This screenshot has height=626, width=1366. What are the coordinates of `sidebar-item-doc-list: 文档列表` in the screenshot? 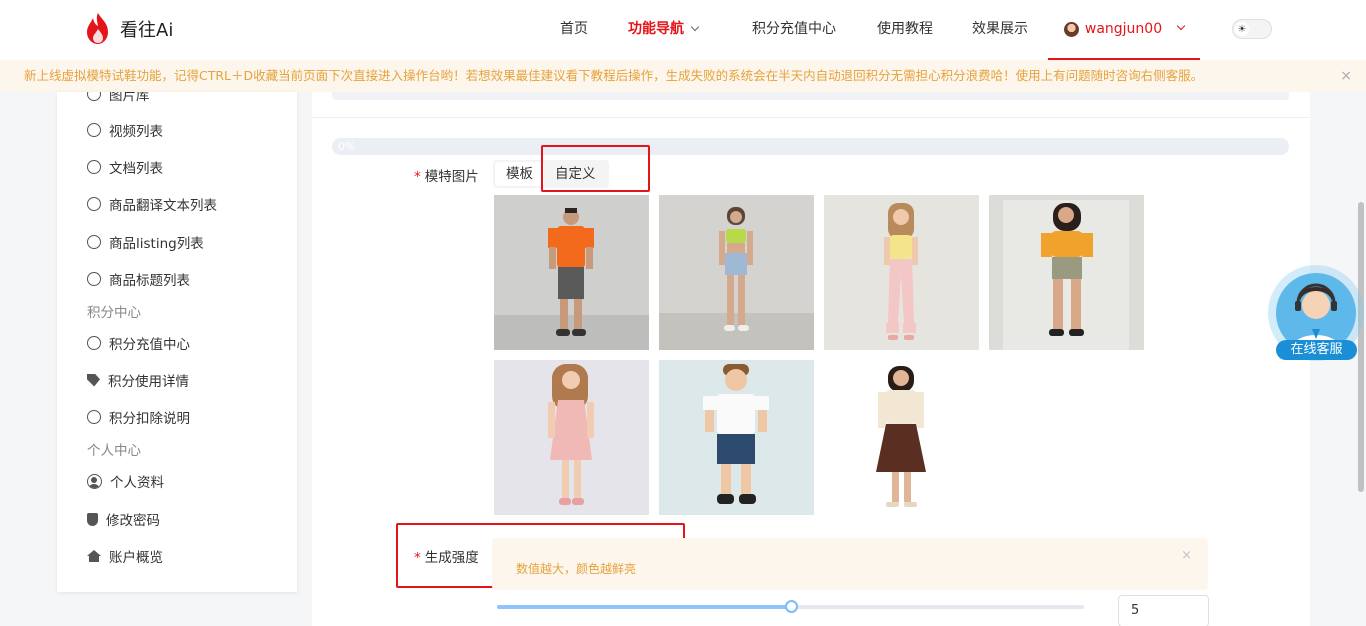 It's located at (125, 167).